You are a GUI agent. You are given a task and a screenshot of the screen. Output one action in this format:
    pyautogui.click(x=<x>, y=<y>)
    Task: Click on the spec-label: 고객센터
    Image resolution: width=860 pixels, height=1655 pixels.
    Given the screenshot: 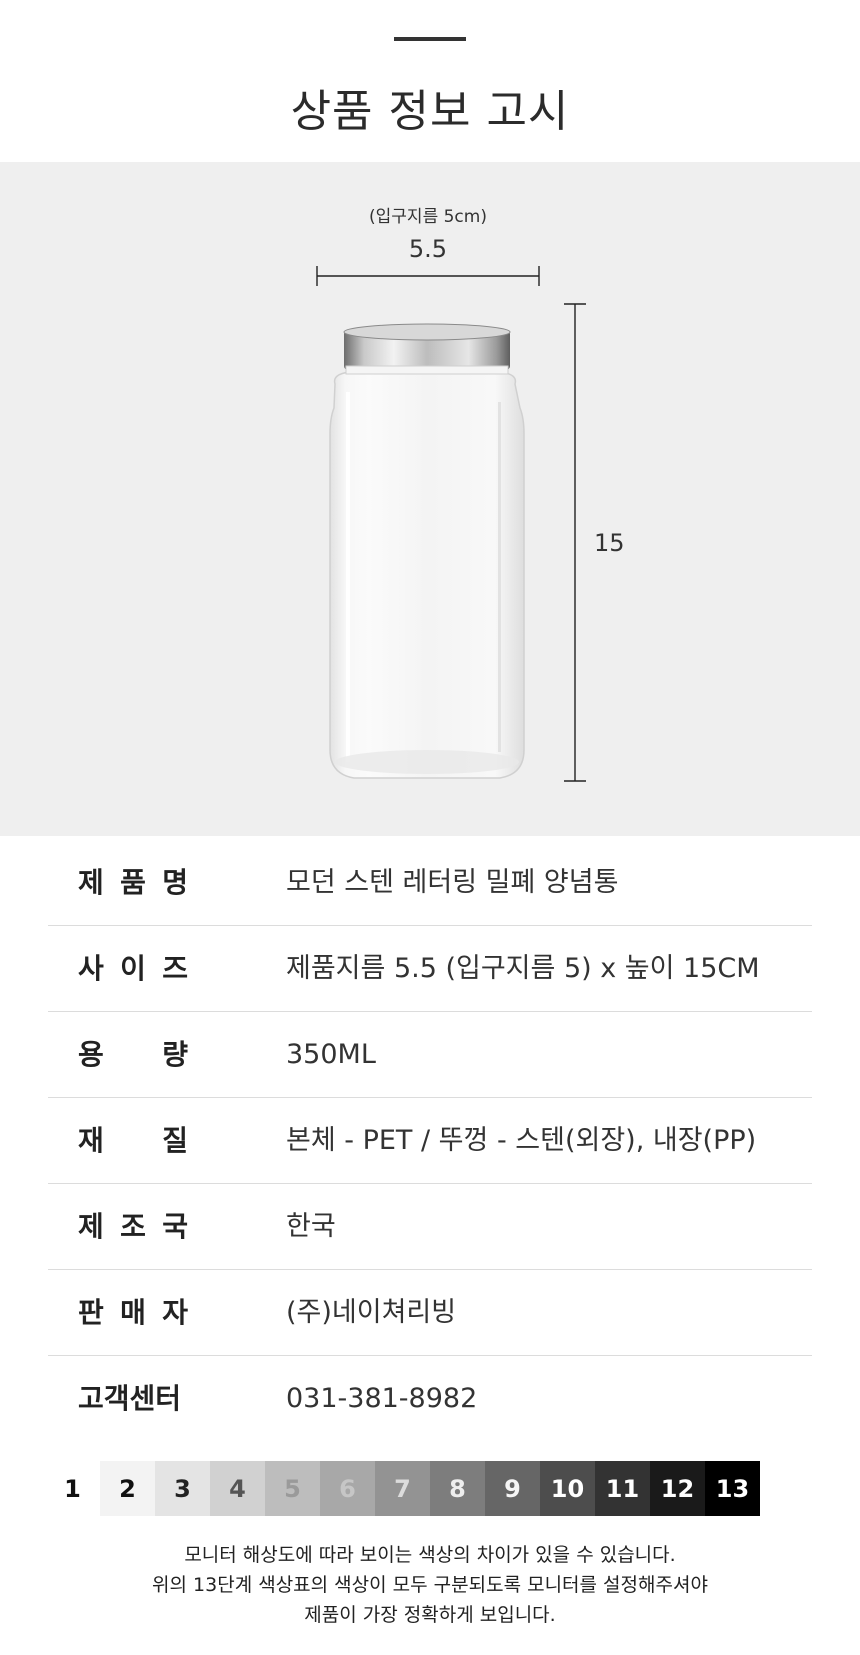 What is the action you would take?
    pyautogui.click(x=130, y=1398)
    